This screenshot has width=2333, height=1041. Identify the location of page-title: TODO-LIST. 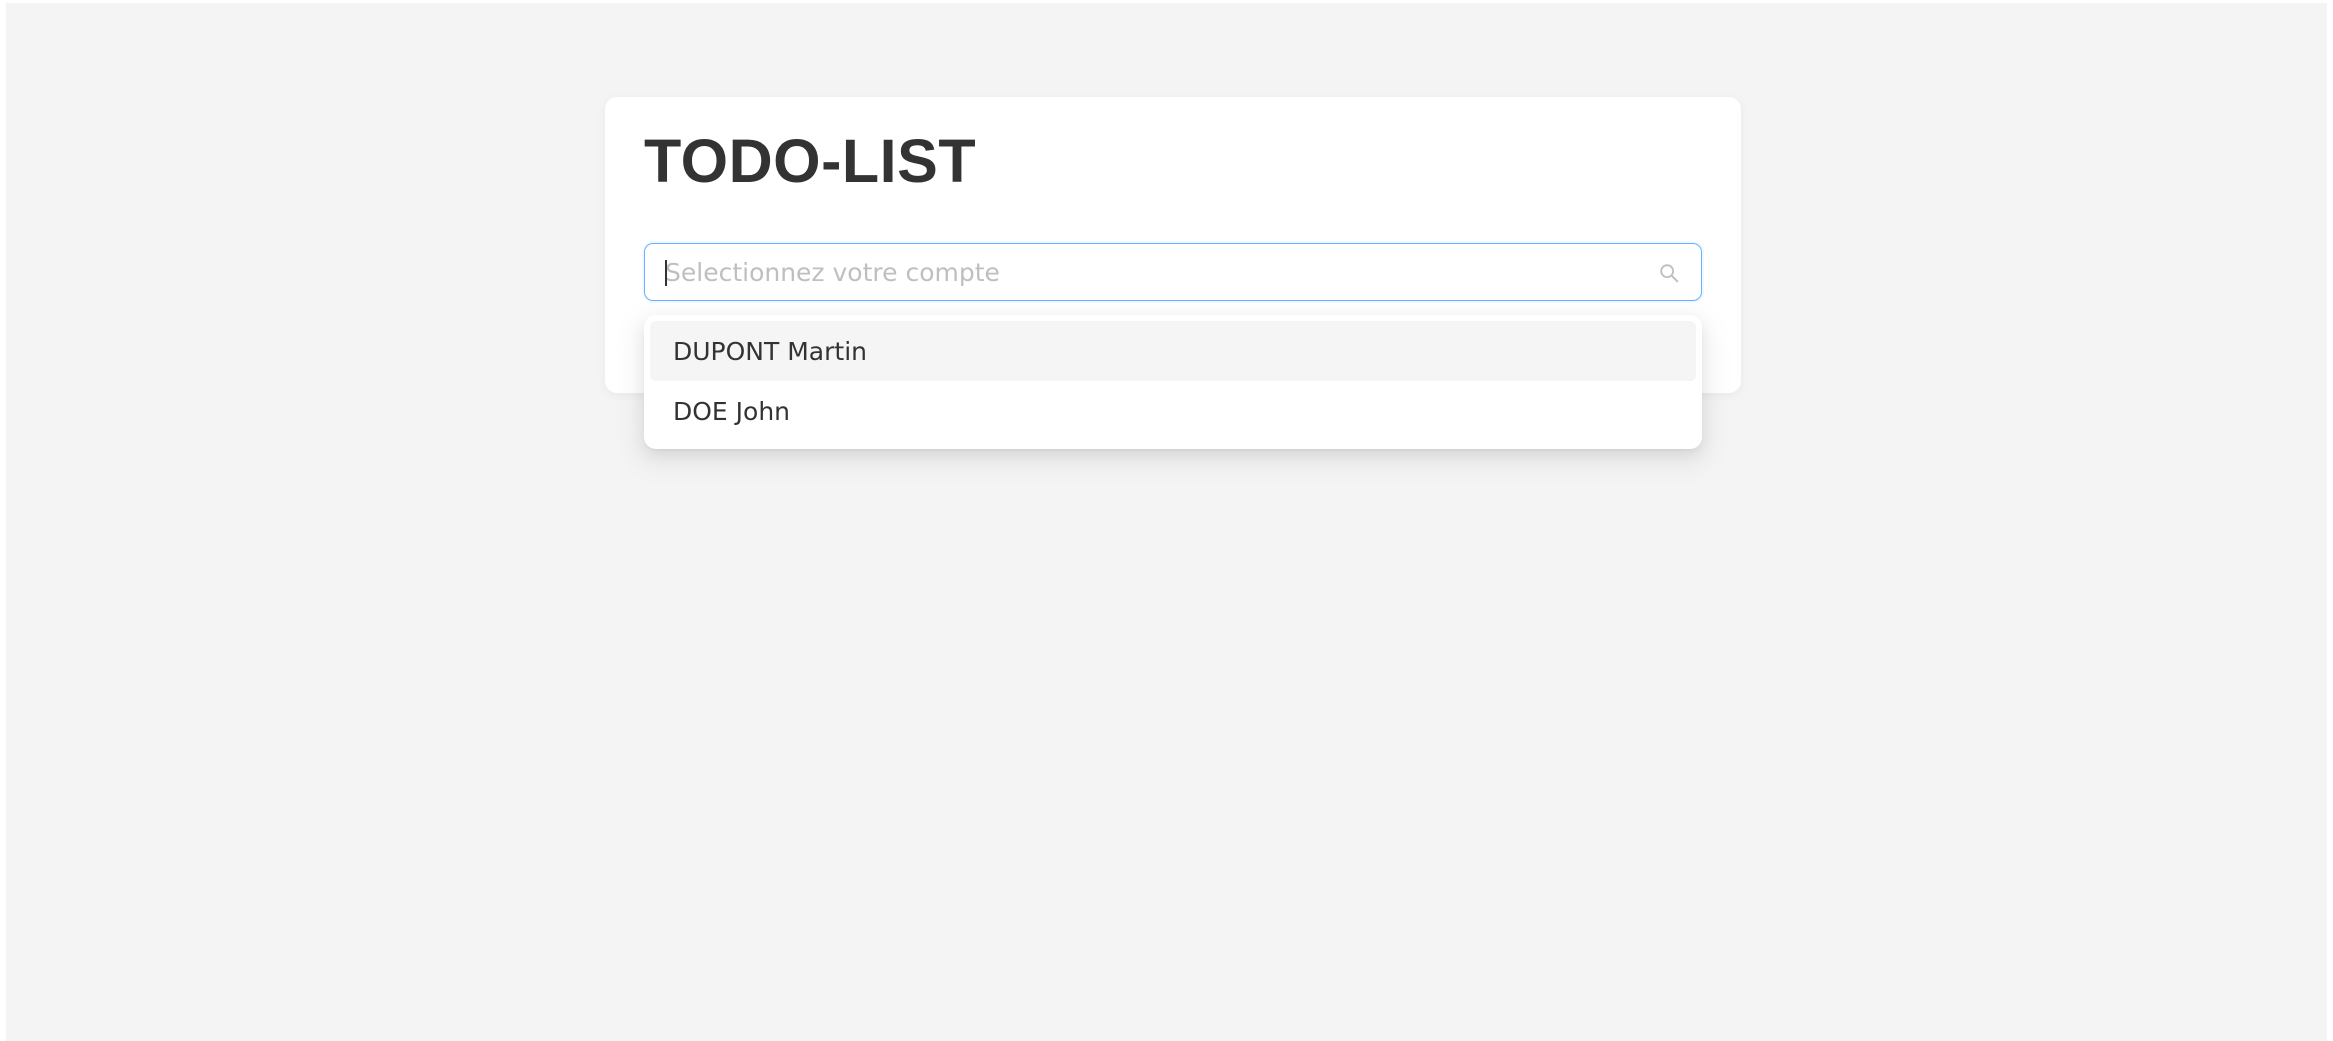
(810, 161).